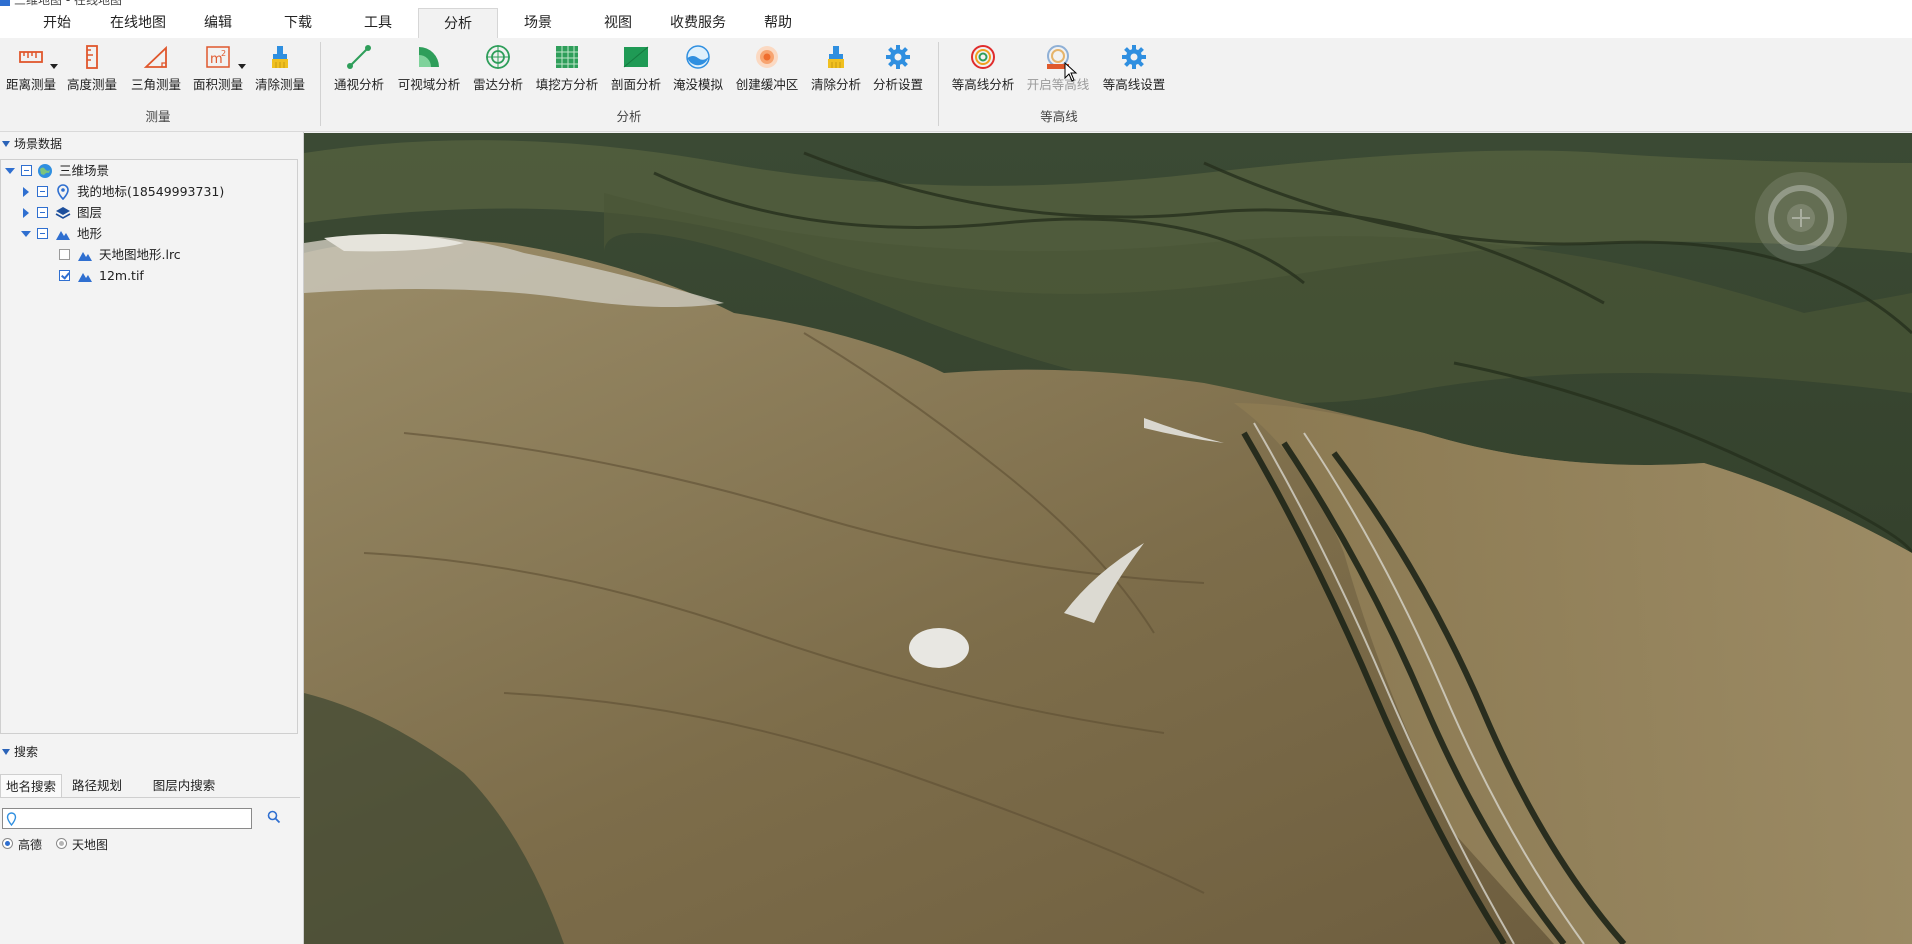 This screenshot has height=944, width=1912. What do you see at coordinates (31, 57) in the screenshot?
I see `distance-ruler-icon` at bounding box center [31, 57].